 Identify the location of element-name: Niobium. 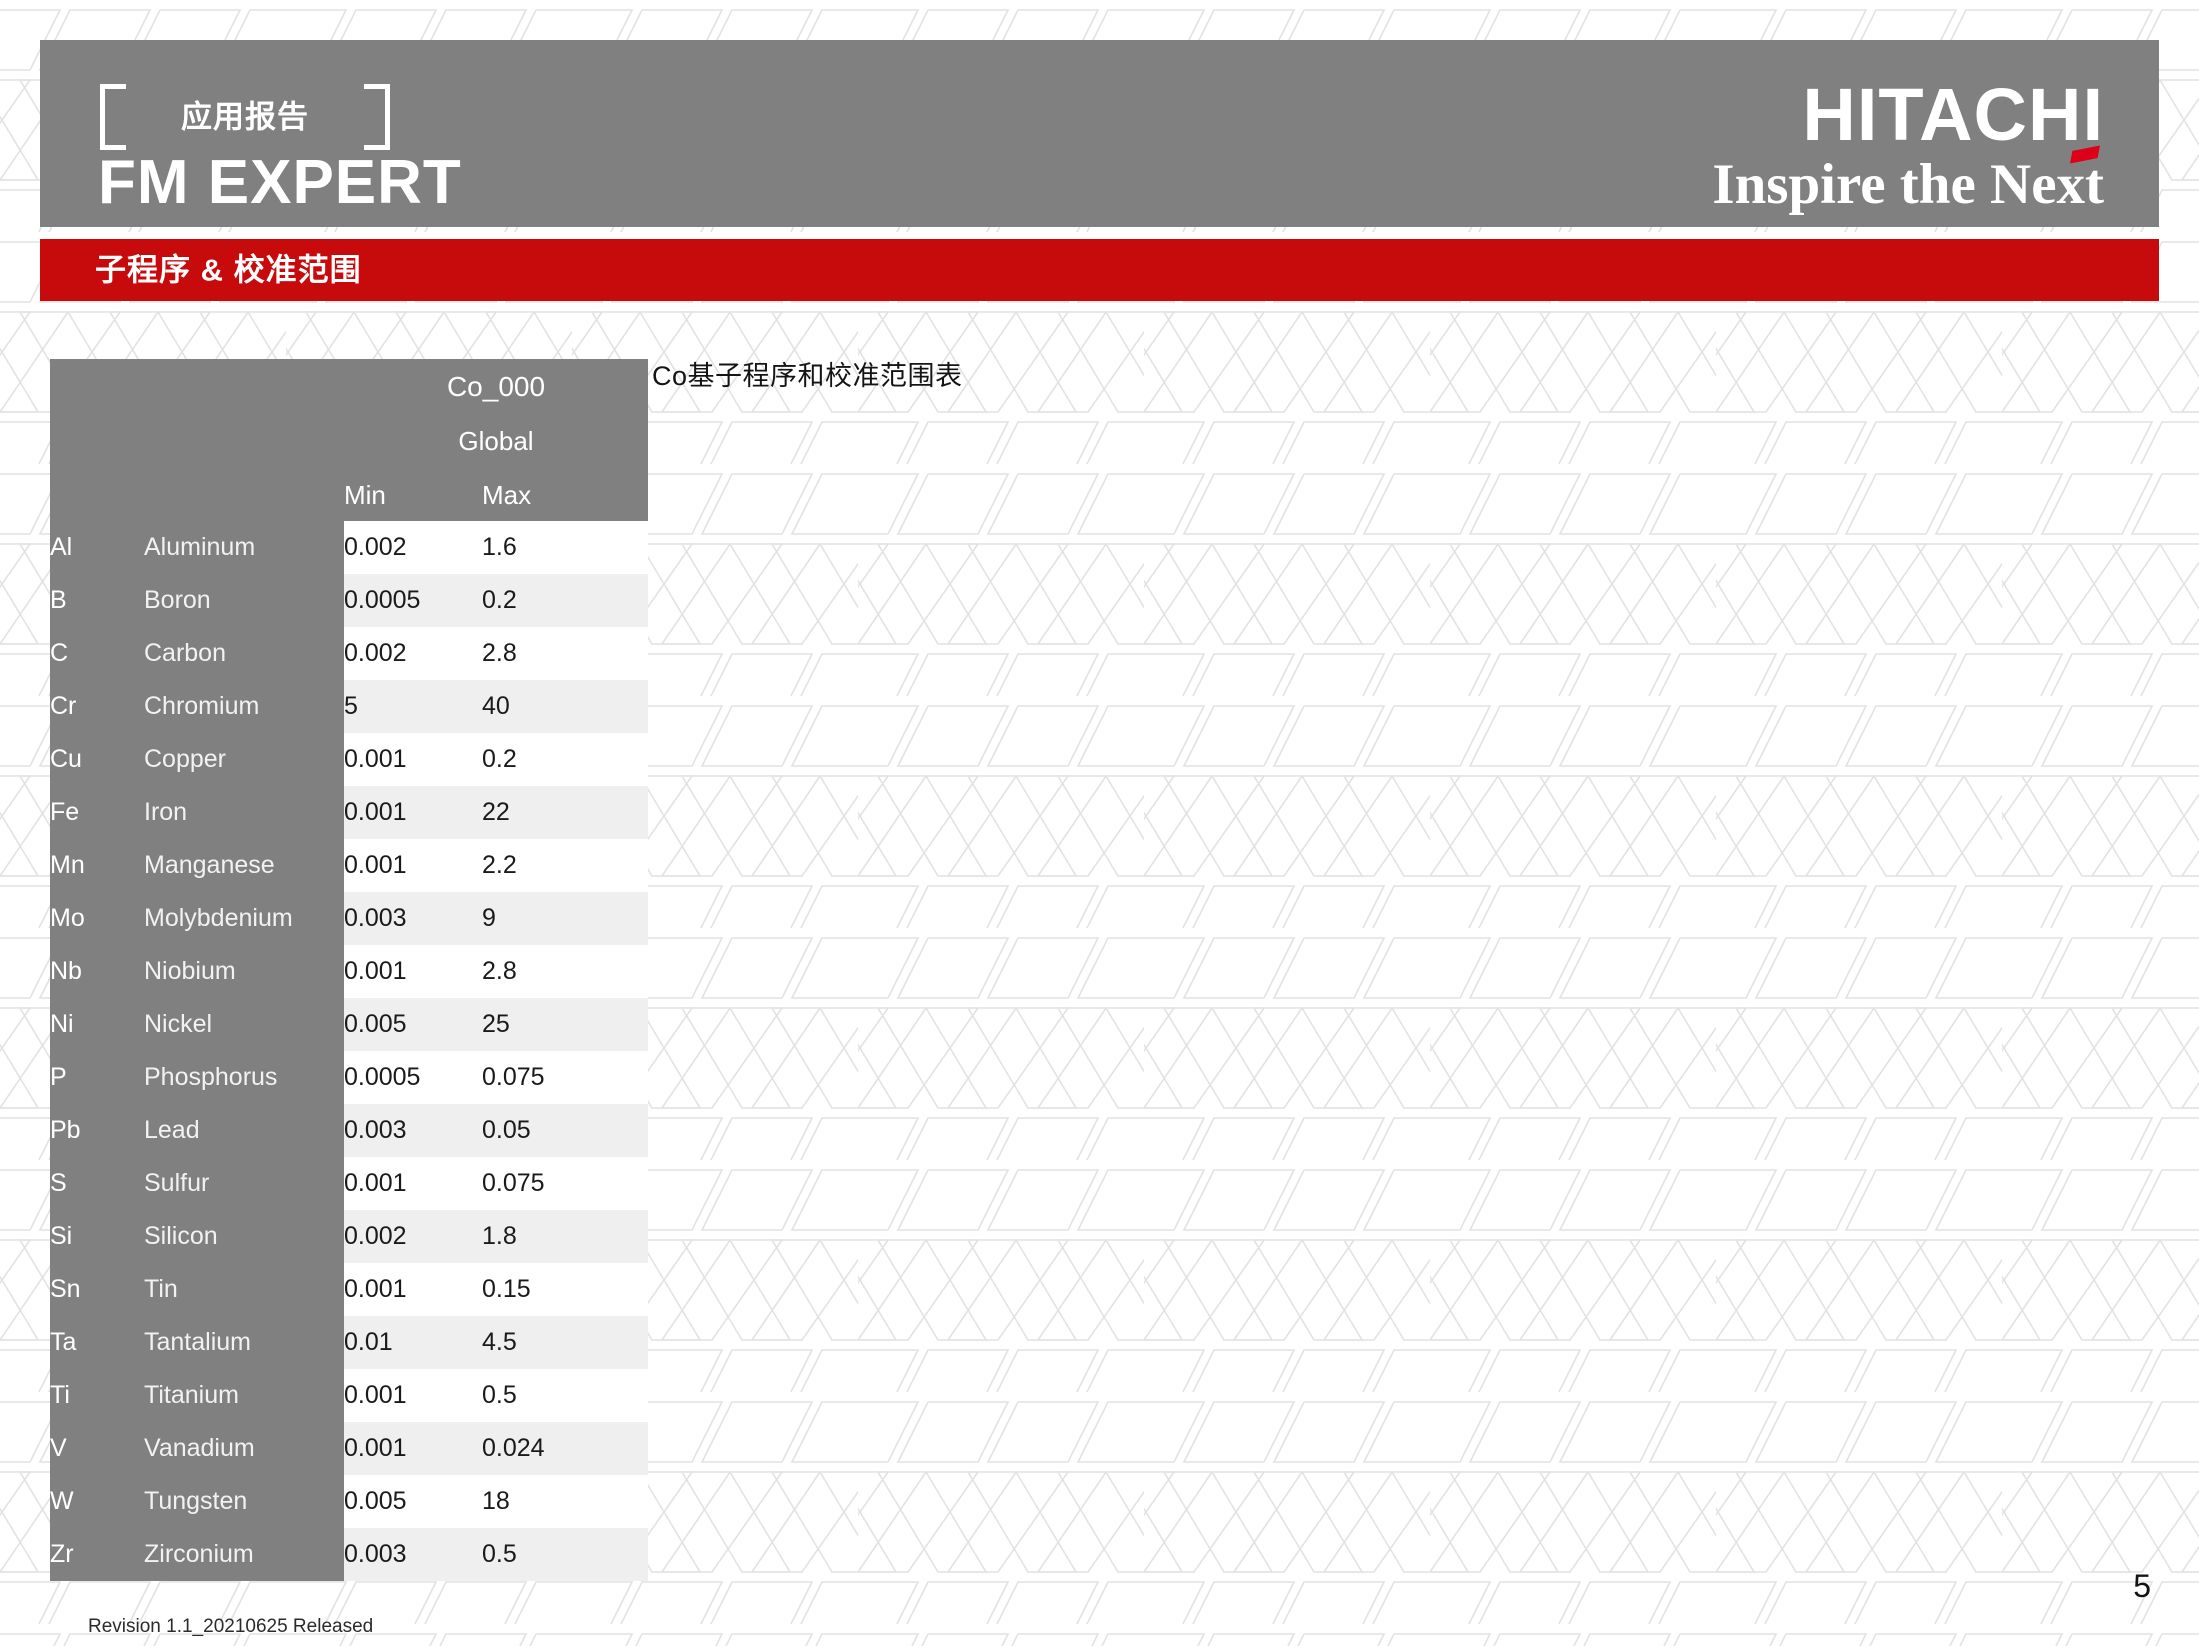
(244, 971).